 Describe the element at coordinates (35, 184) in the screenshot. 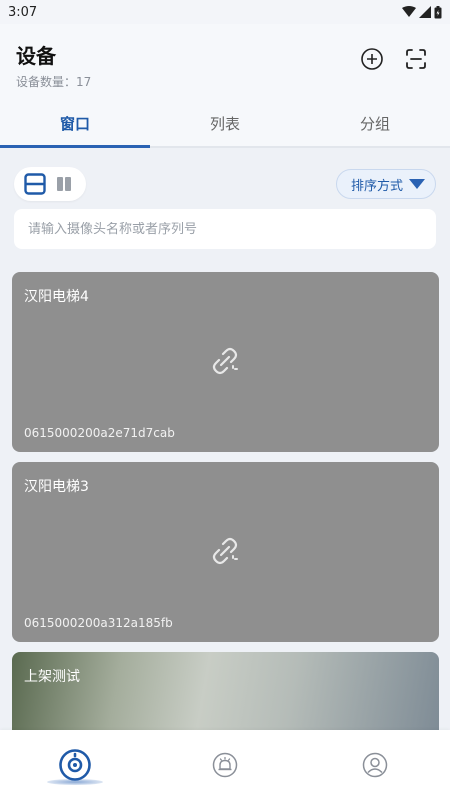

I see `single-column-layout-icon` at that location.